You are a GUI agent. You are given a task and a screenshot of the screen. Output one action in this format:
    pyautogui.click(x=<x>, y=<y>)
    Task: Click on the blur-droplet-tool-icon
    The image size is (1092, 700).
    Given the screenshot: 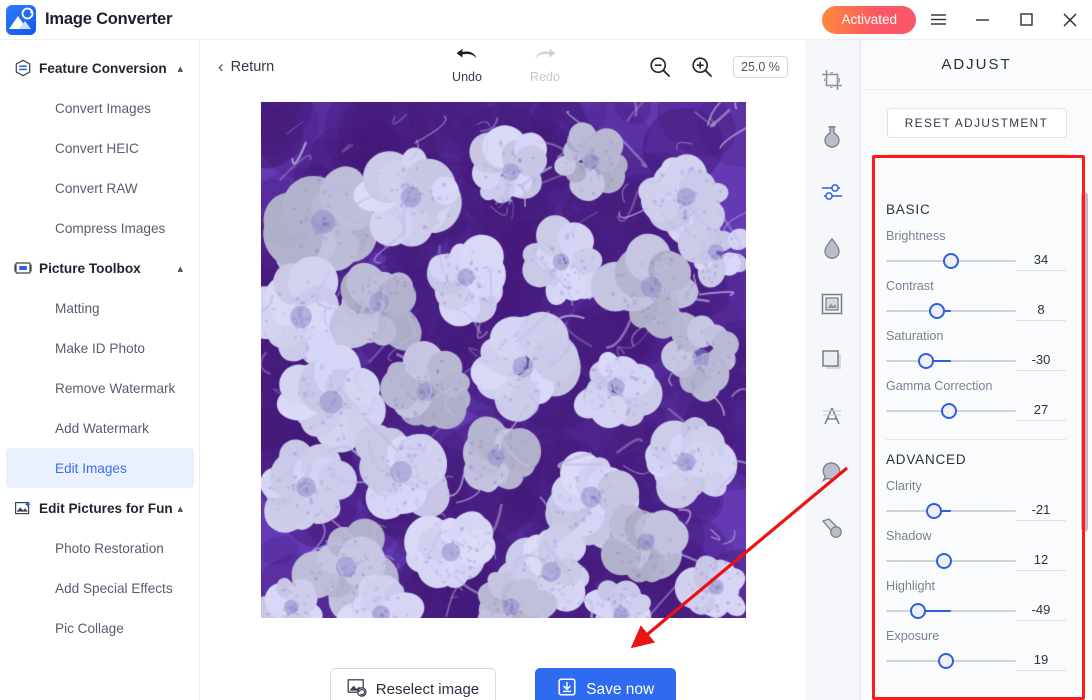 What is the action you would take?
    pyautogui.click(x=832, y=248)
    